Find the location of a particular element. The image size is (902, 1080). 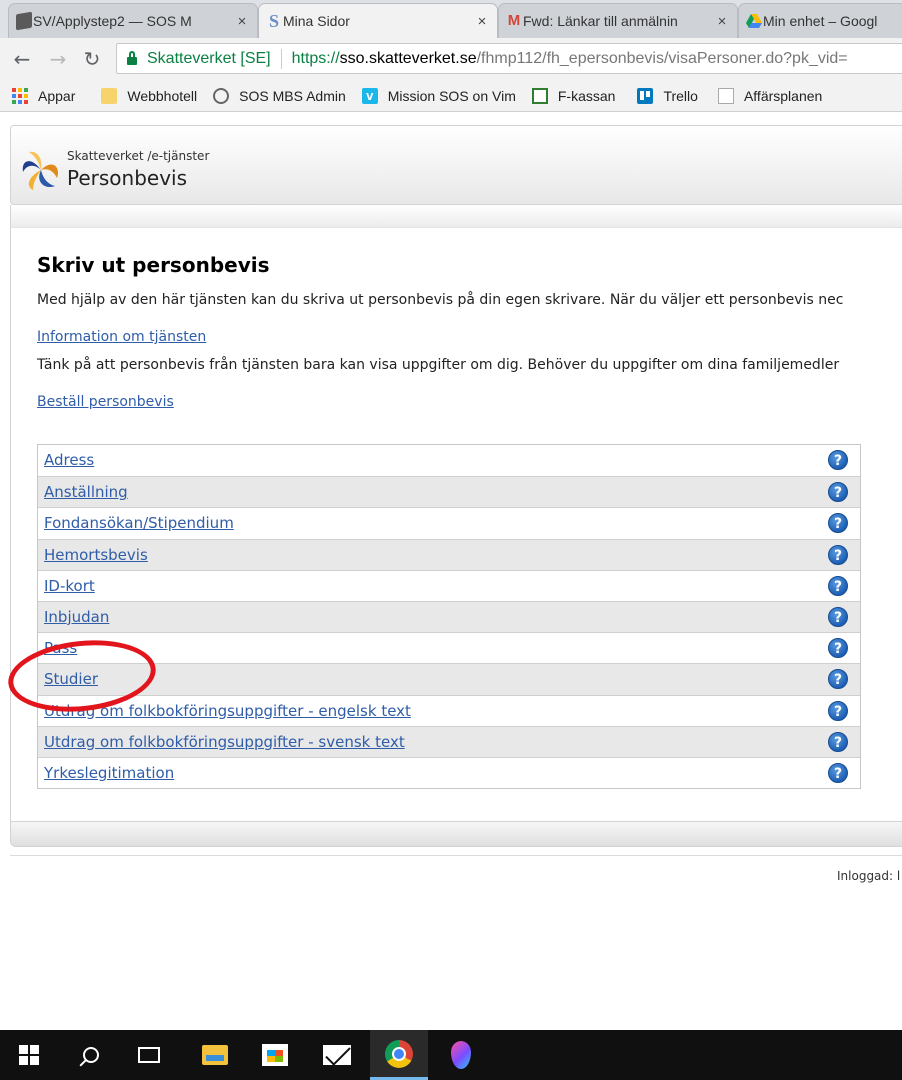

certificate-link: Yrkeslegitimation is located at coordinates (109, 773).